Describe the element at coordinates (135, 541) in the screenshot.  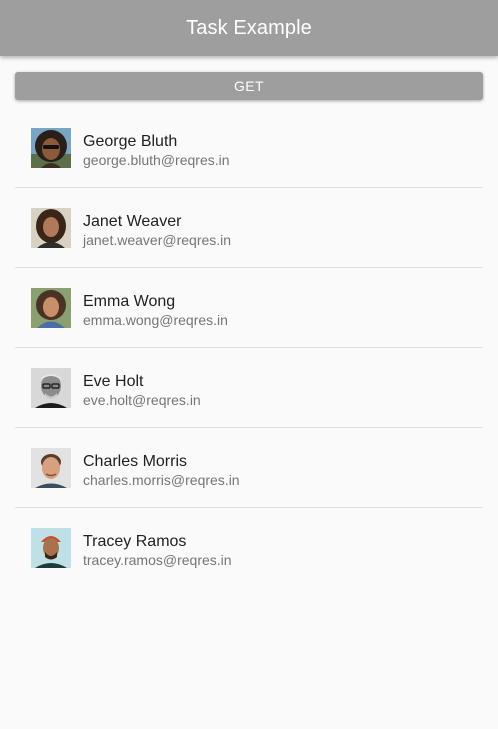
I see `user-name: Tracey Ramos` at that location.